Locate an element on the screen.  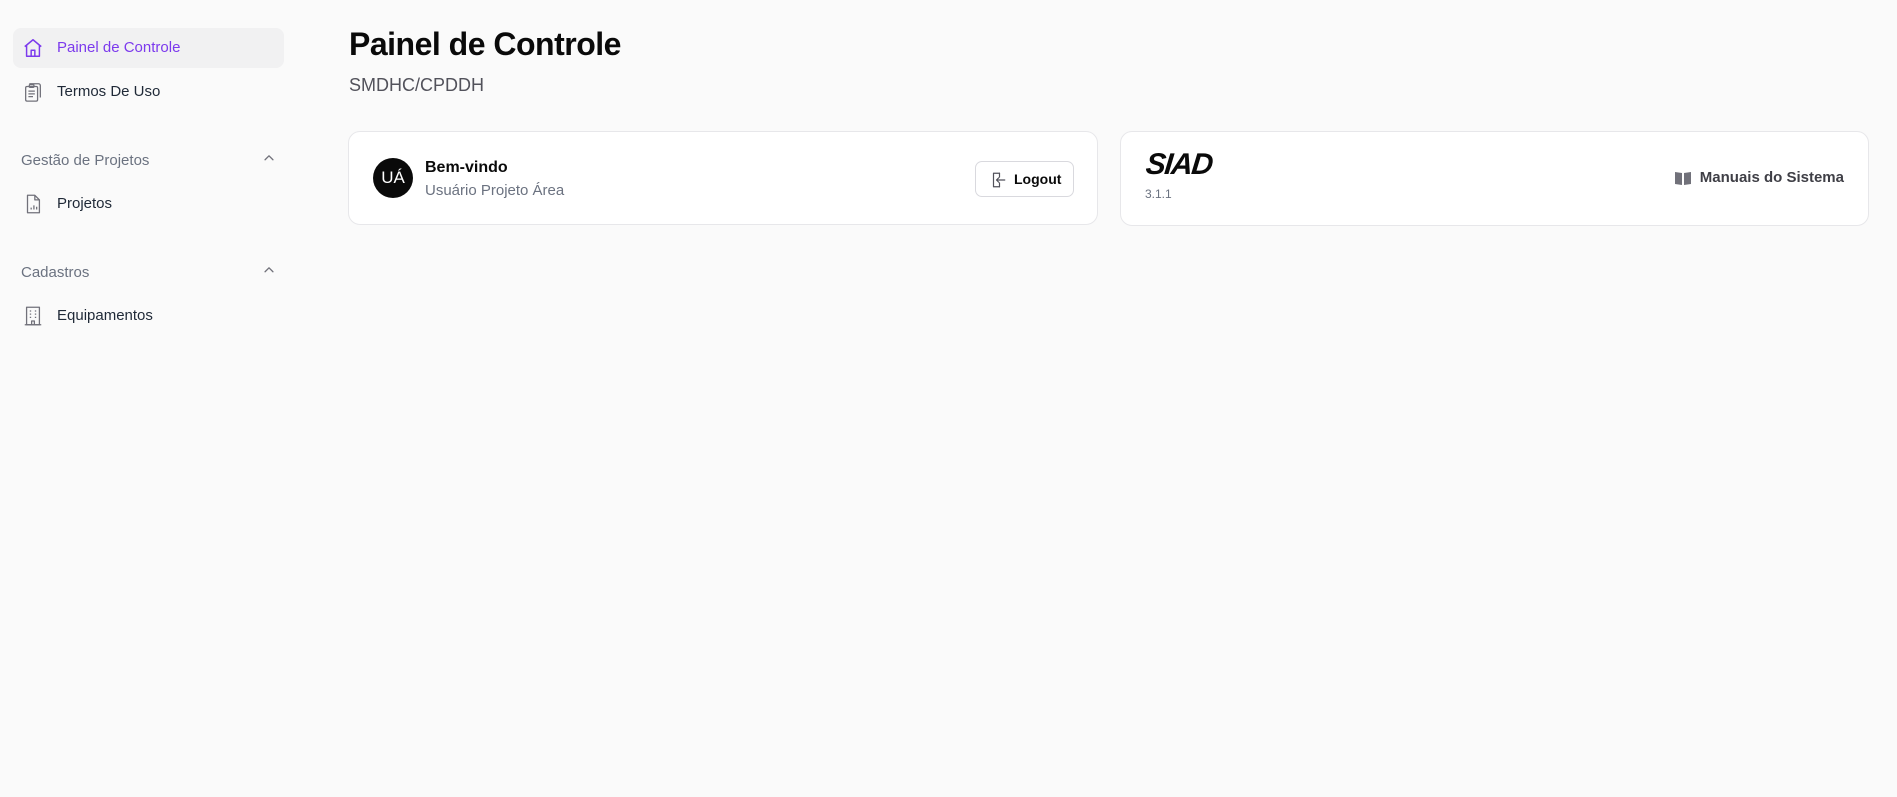
section-header-gestao-de-projetos: Gestão de Projetos is located at coordinates (148, 160).